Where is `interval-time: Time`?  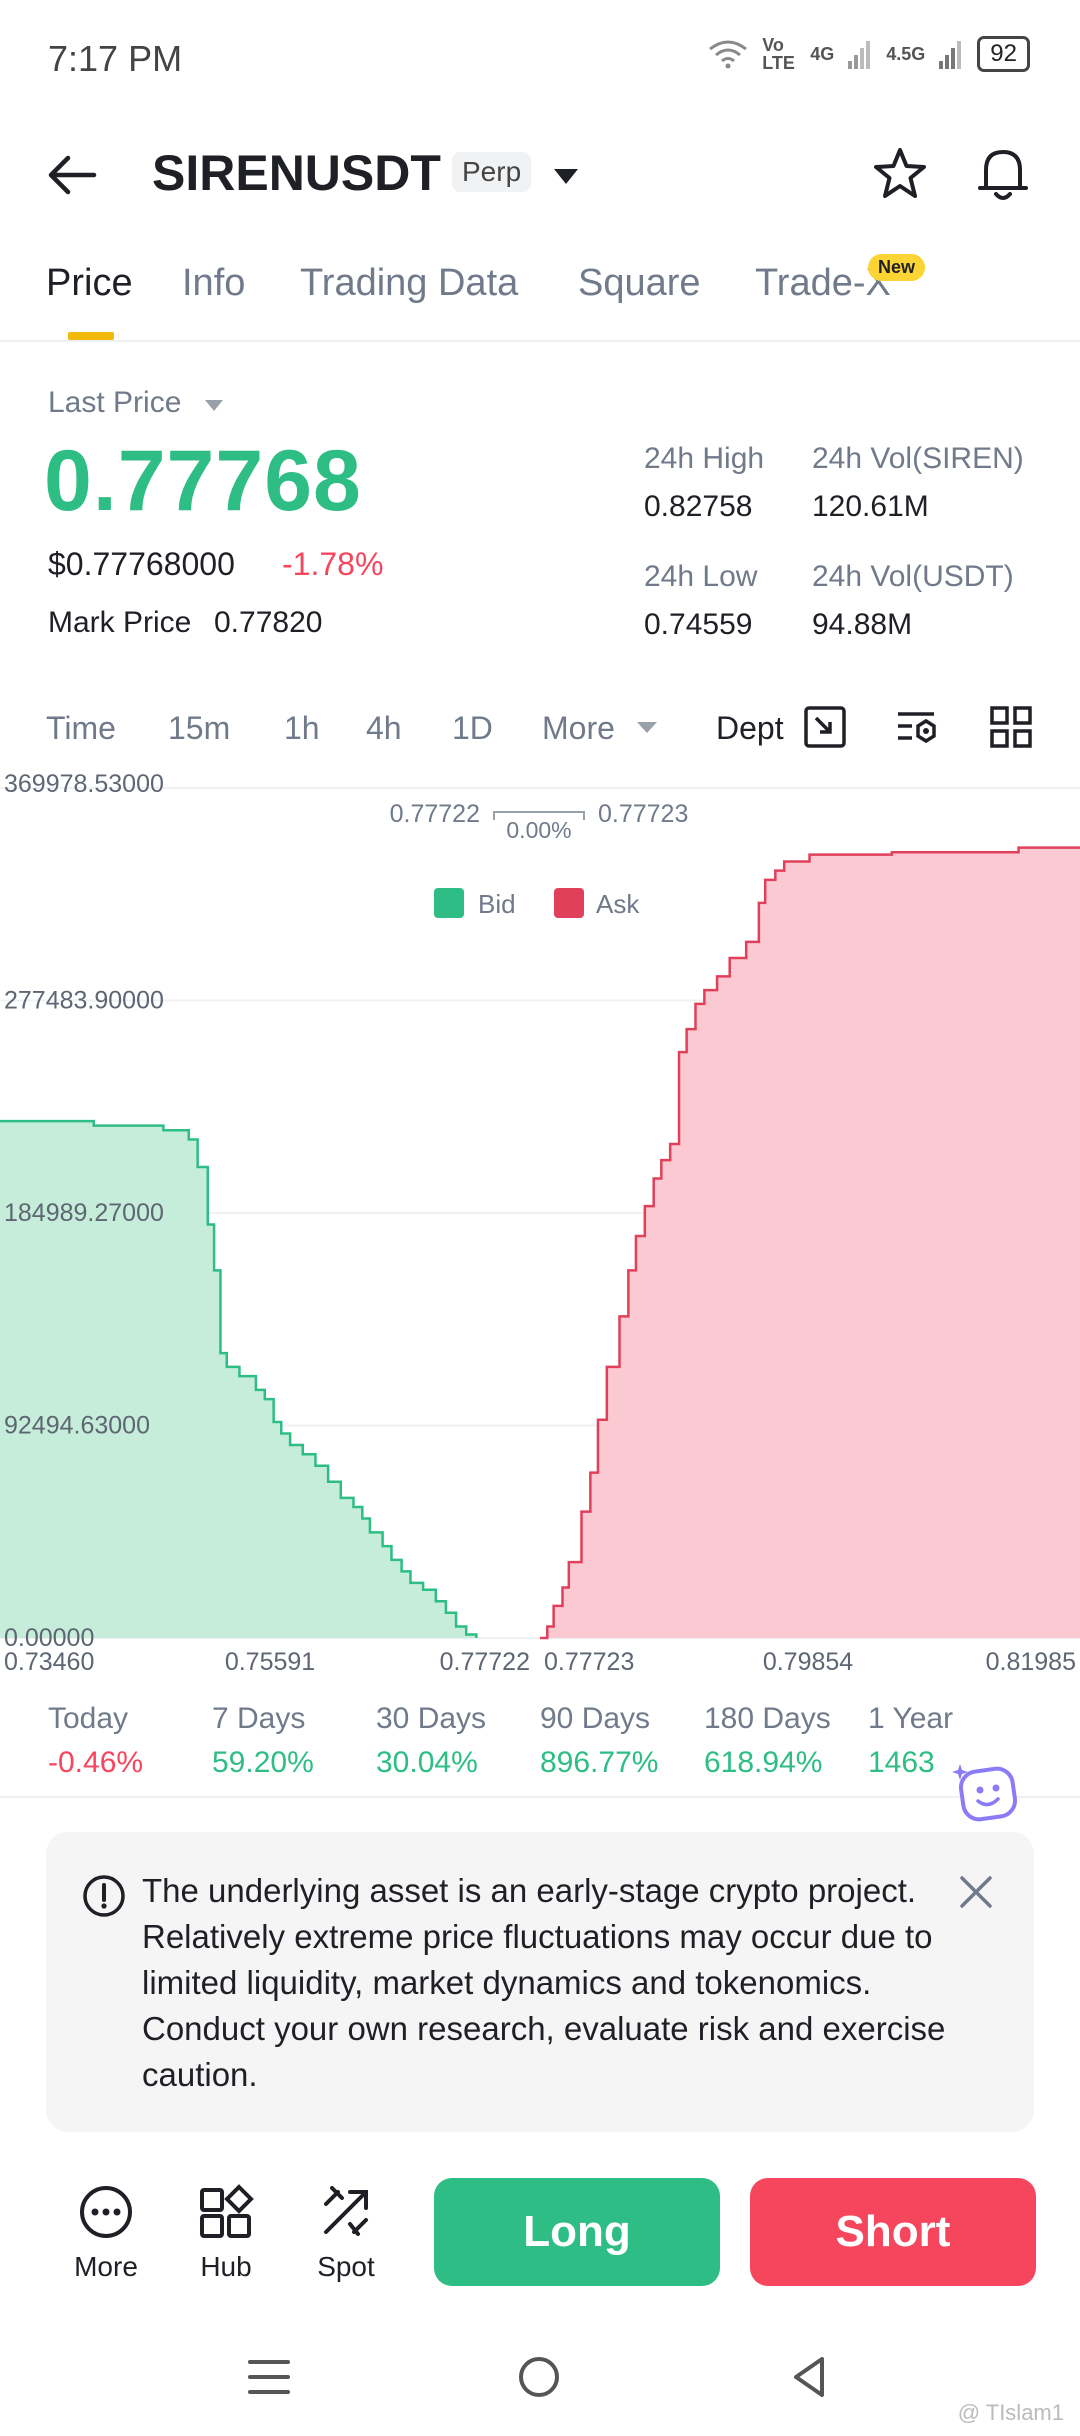
interval-time: Time is located at coordinates (81, 728).